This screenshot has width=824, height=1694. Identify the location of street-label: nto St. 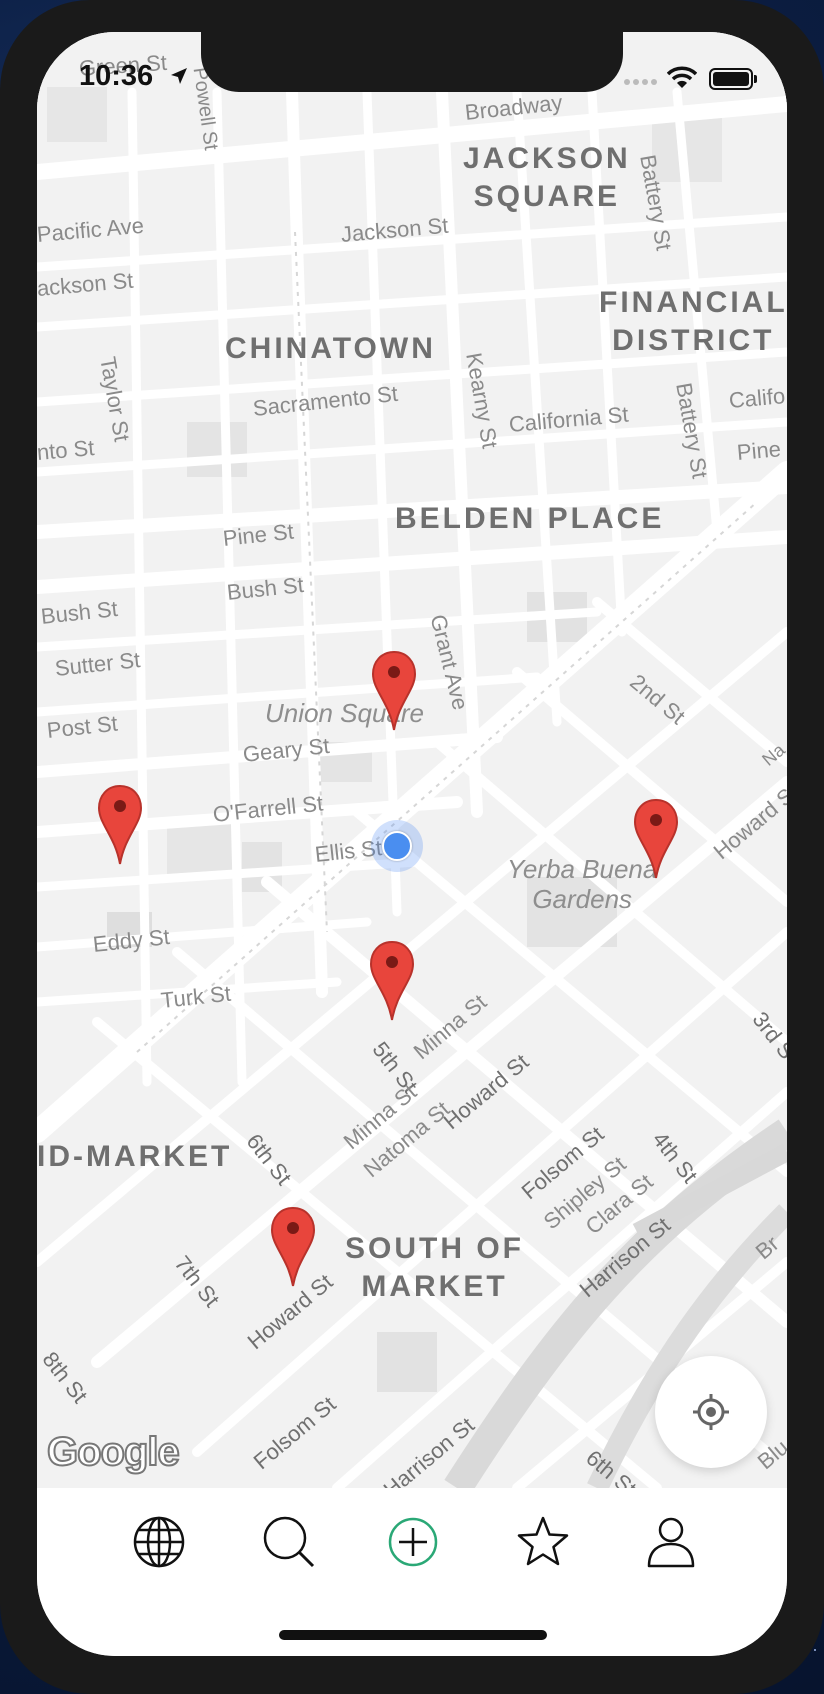
(66, 450).